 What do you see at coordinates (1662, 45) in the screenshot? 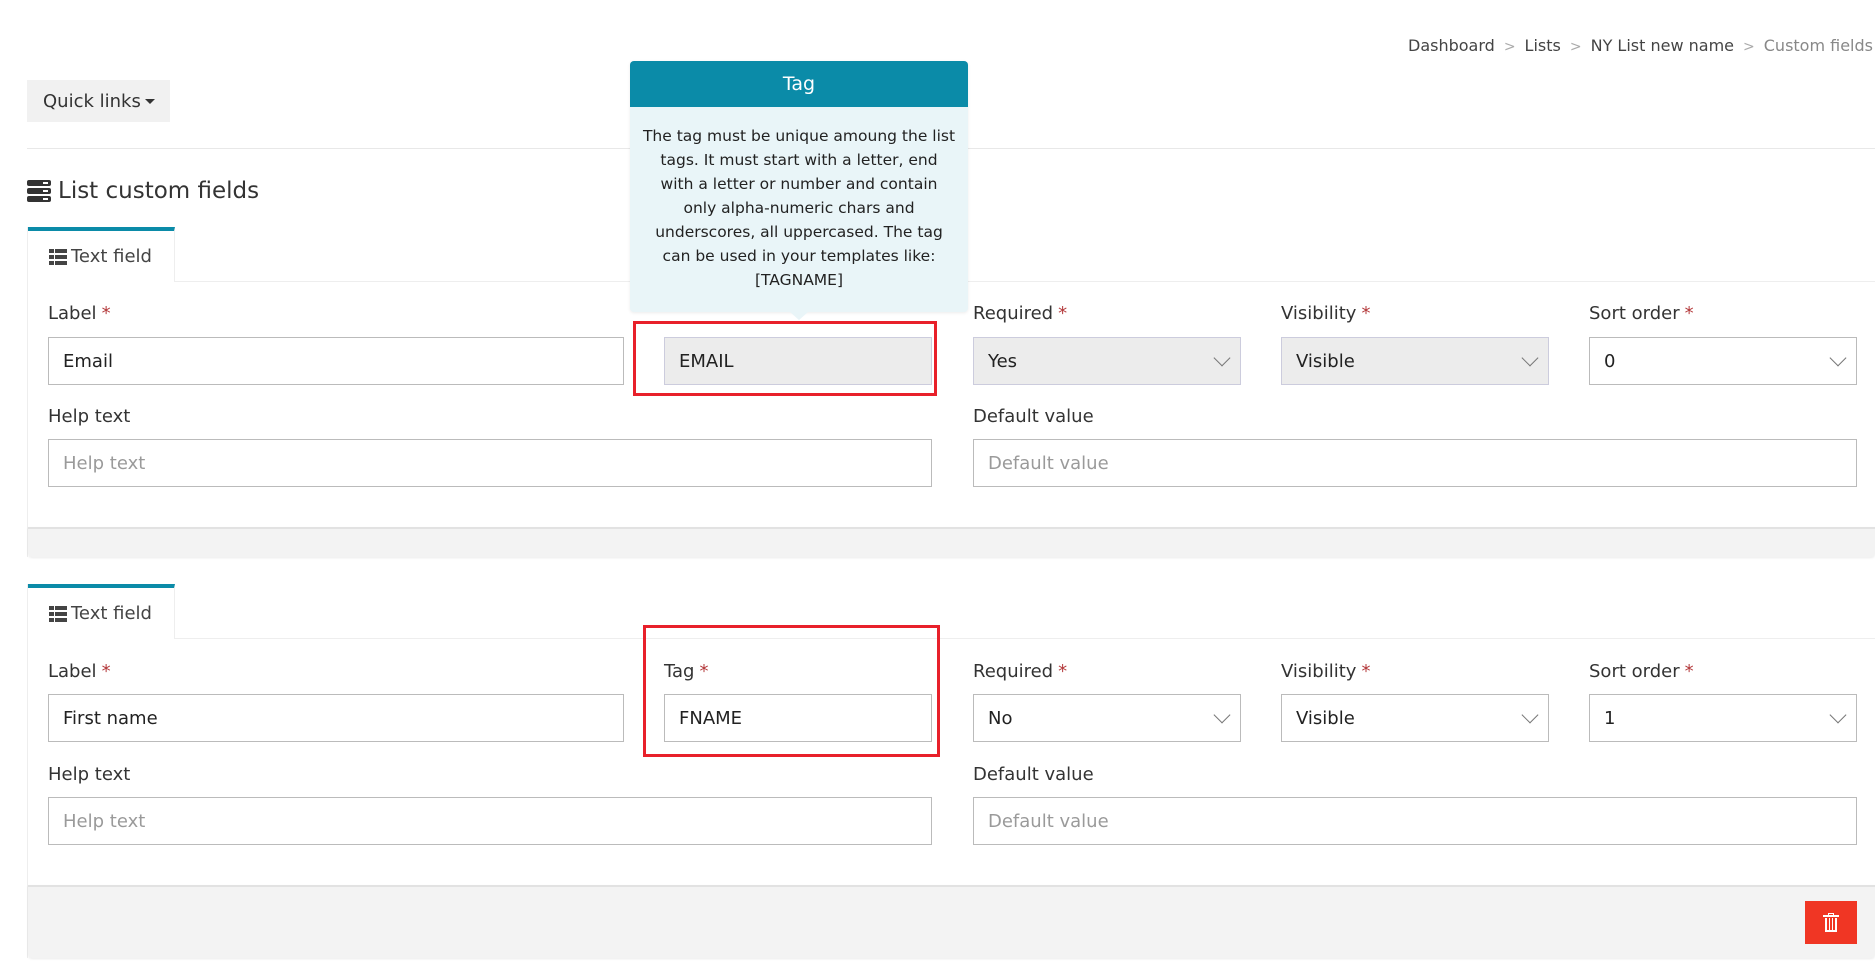
I see `breadcrumb-list-name: NY List new name` at bounding box center [1662, 45].